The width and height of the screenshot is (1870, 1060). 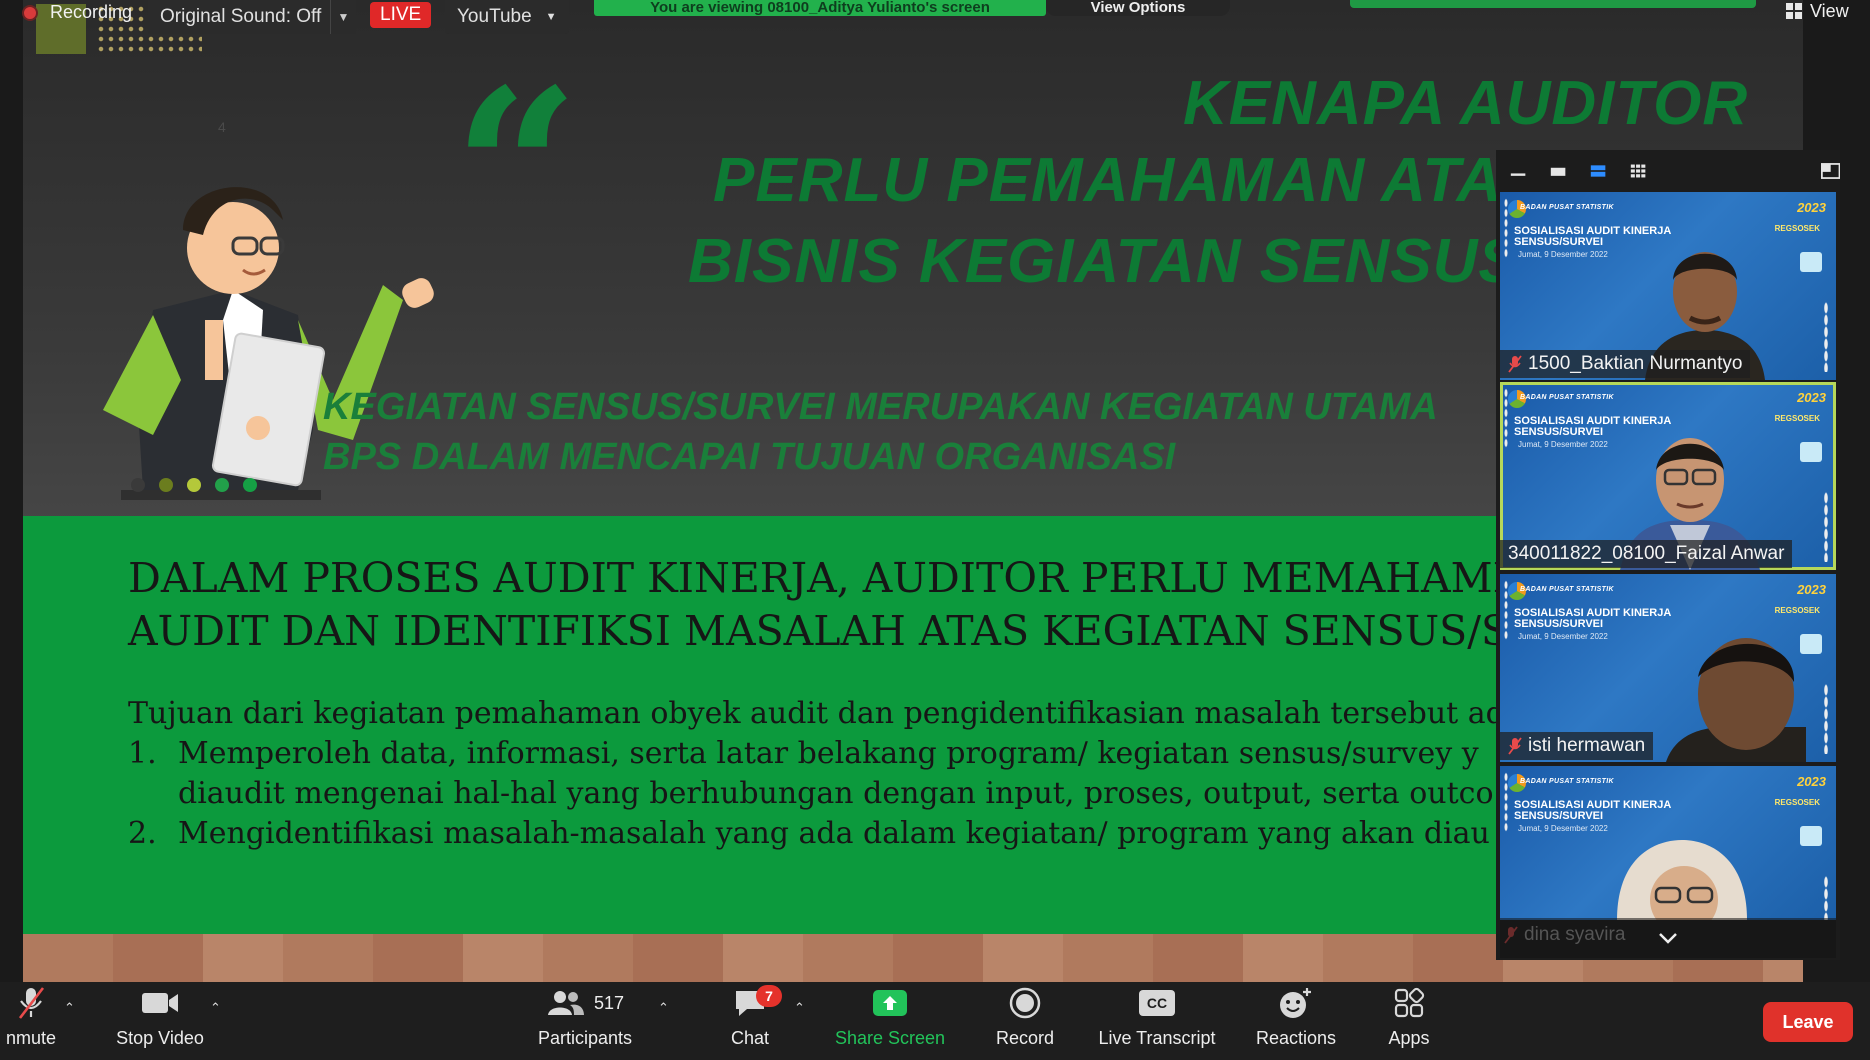 What do you see at coordinates (1295, 1003) in the screenshot?
I see `reaction-smiley-icon` at bounding box center [1295, 1003].